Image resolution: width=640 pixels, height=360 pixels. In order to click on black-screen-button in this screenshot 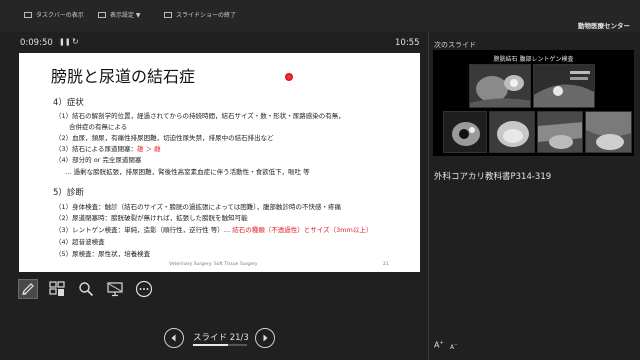, I will do `click(115, 289)`.